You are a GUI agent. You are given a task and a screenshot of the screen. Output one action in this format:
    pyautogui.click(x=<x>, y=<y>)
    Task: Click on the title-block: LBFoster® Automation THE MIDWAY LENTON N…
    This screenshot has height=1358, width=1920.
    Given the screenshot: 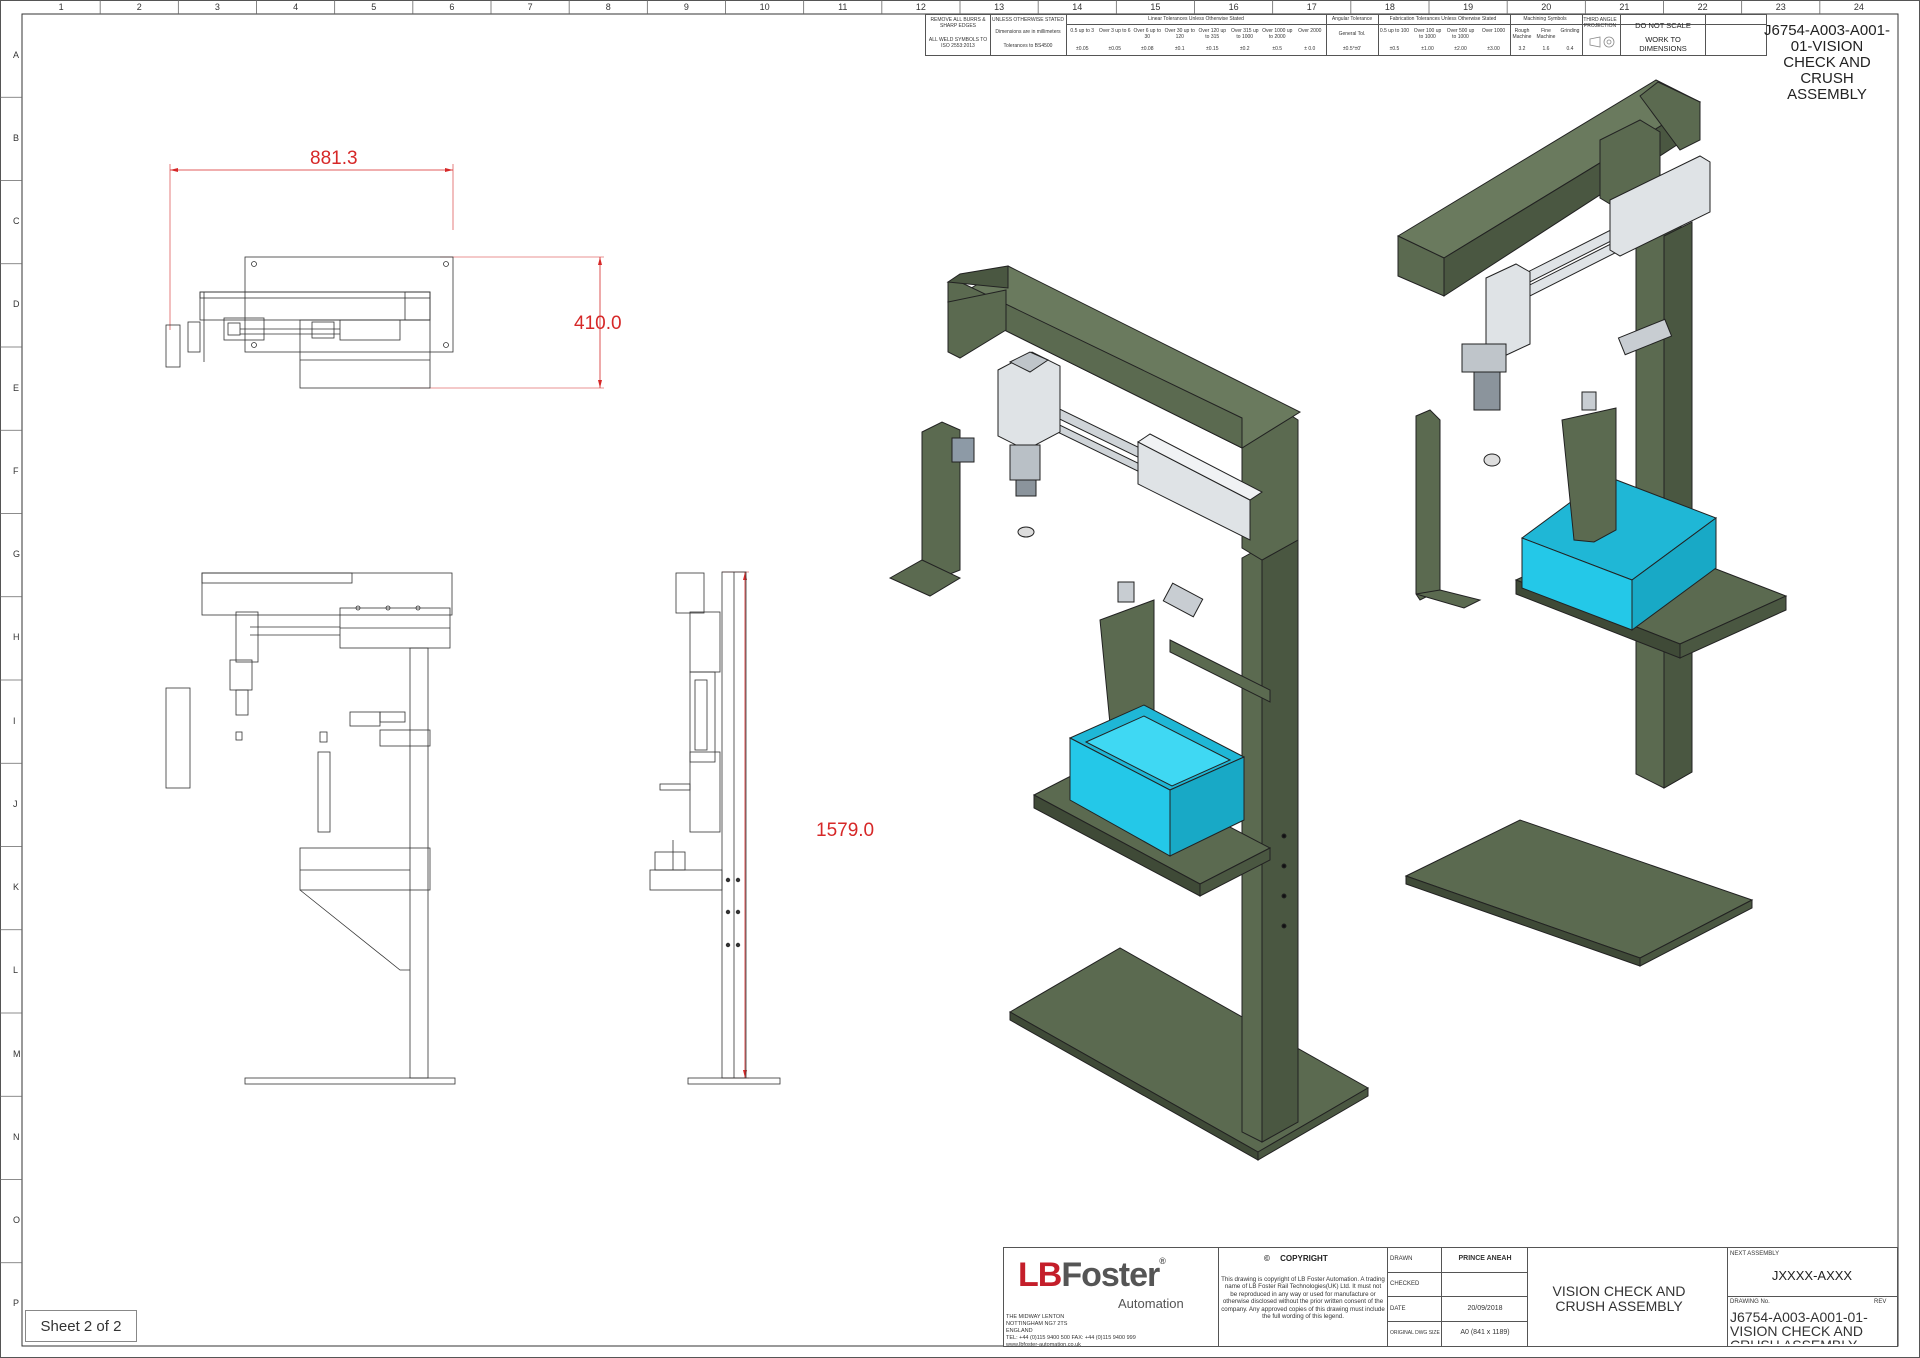 What is the action you would take?
    pyautogui.click(x=1450, y=1297)
    